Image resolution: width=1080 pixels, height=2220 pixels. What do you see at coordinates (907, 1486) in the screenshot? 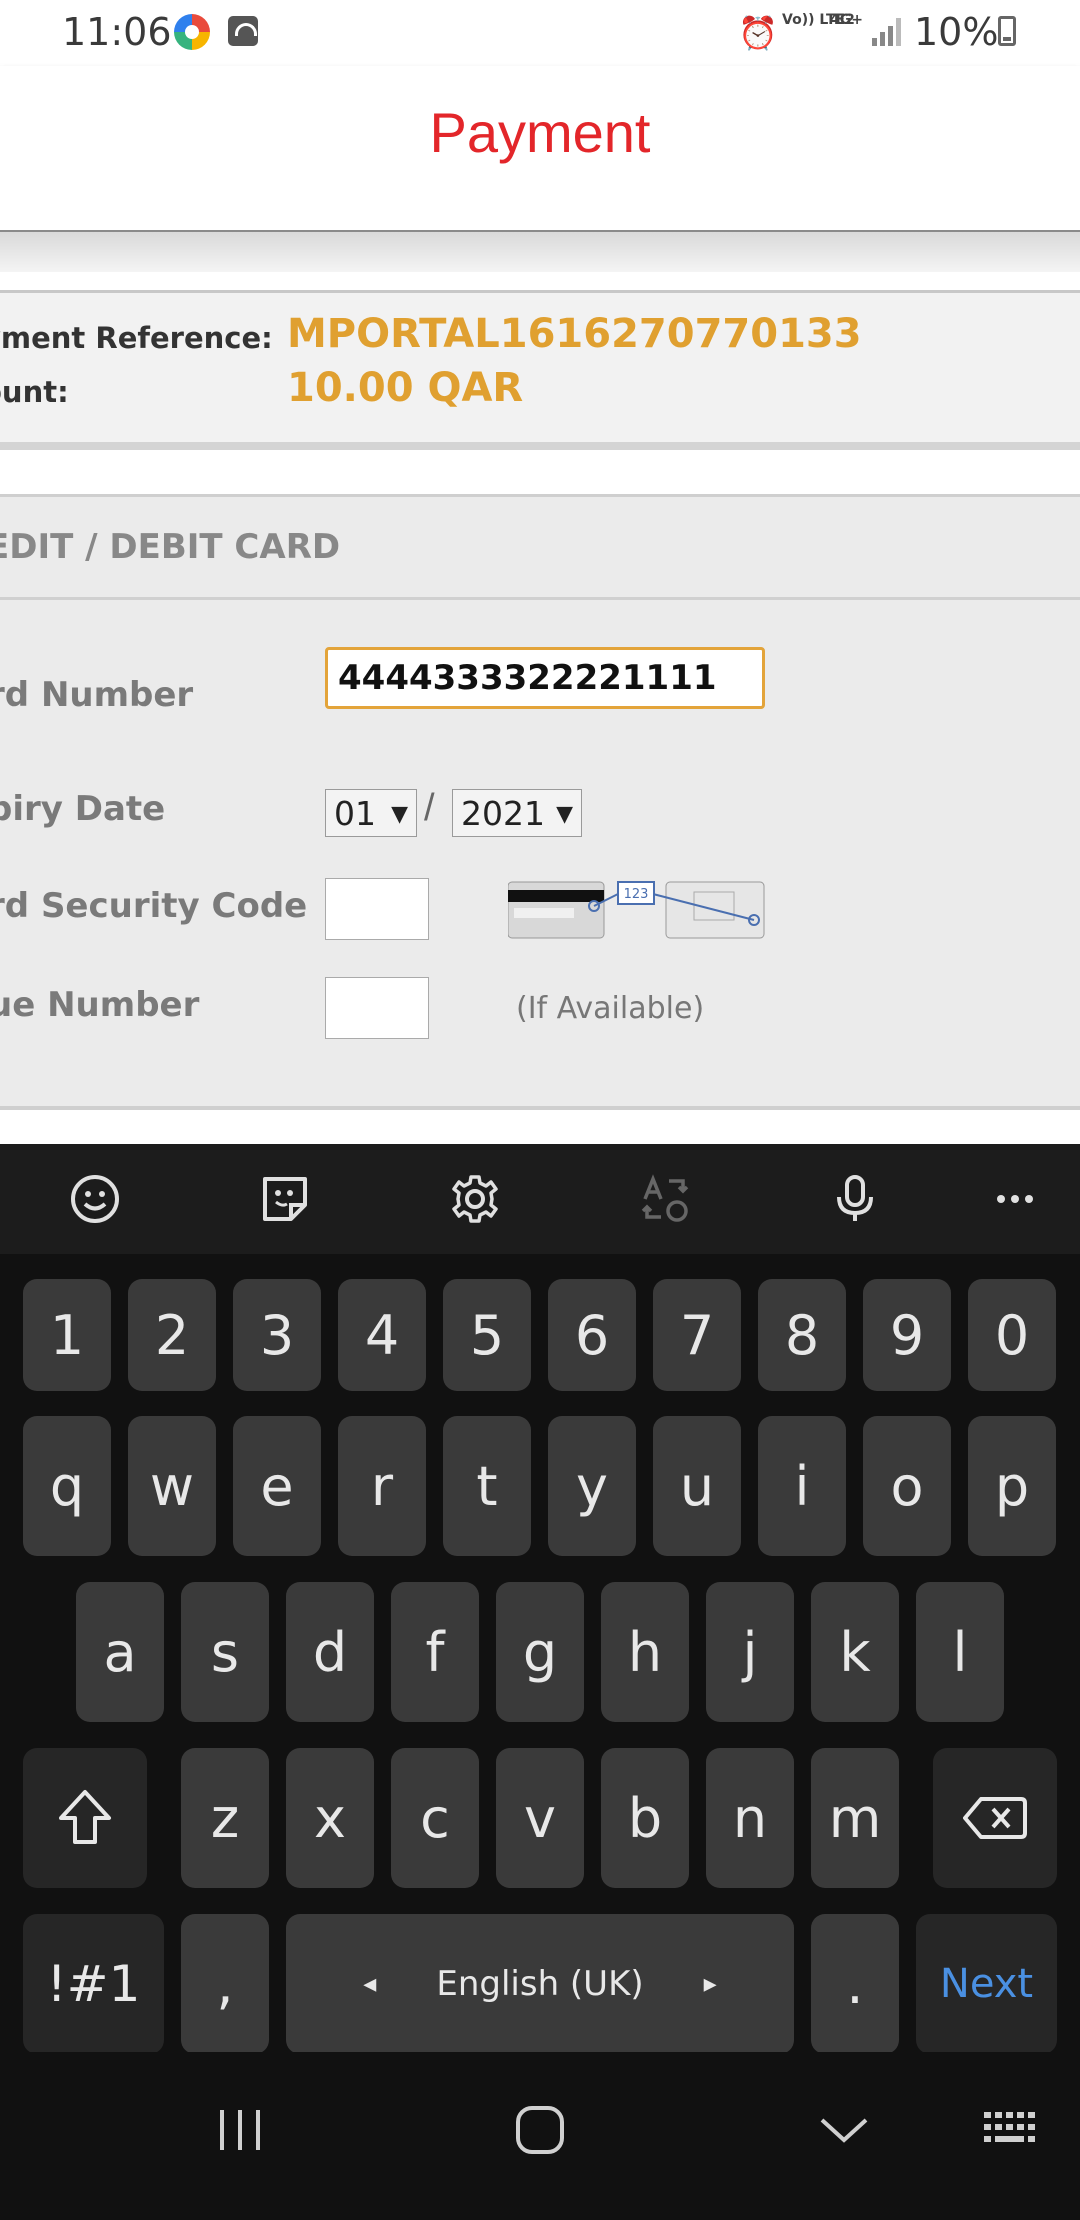
I see `key-o: o` at bounding box center [907, 1486].